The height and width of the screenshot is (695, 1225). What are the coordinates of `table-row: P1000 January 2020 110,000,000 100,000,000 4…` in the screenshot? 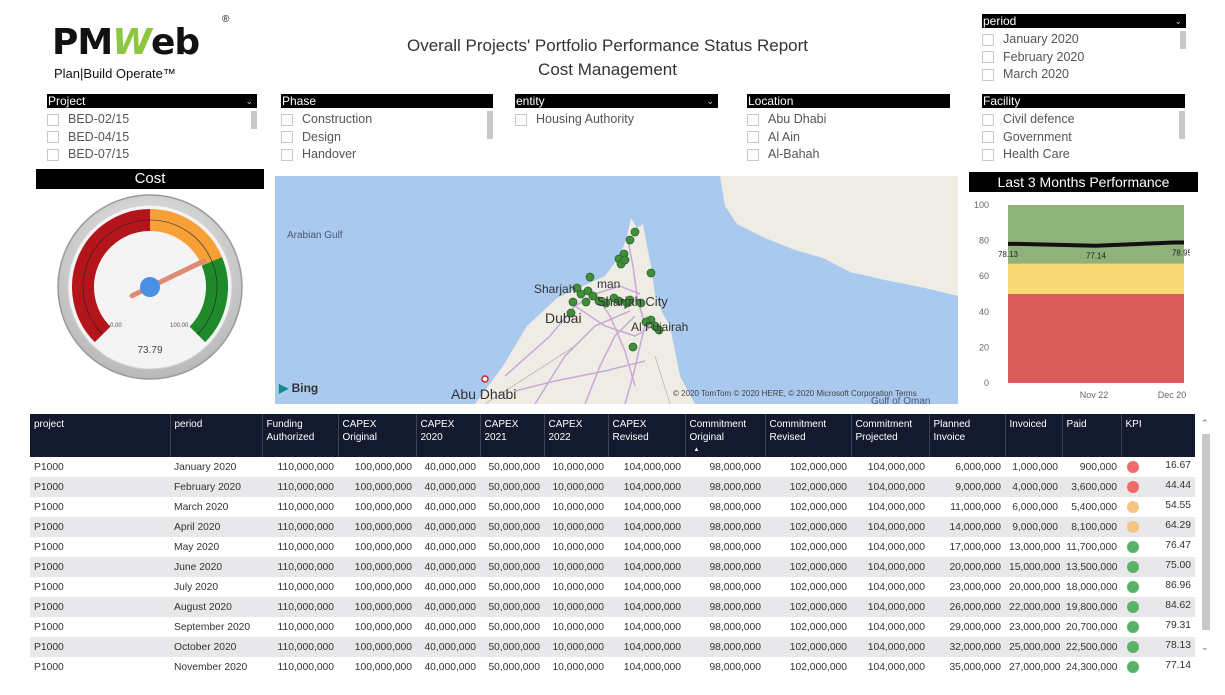 It's located at (612, 467).